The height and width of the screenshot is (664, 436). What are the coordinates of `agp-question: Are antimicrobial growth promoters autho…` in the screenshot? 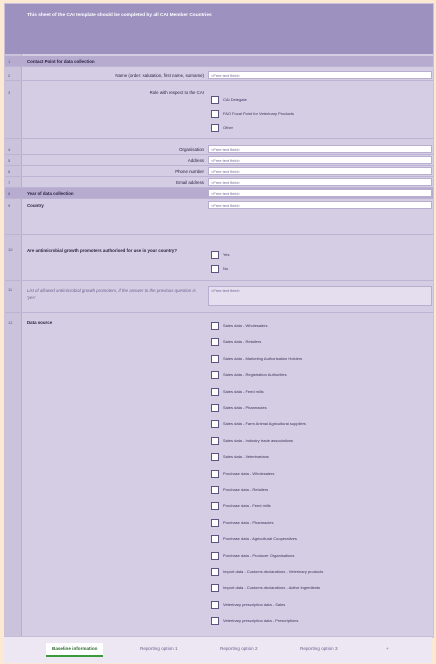 It's located at (102, 250).